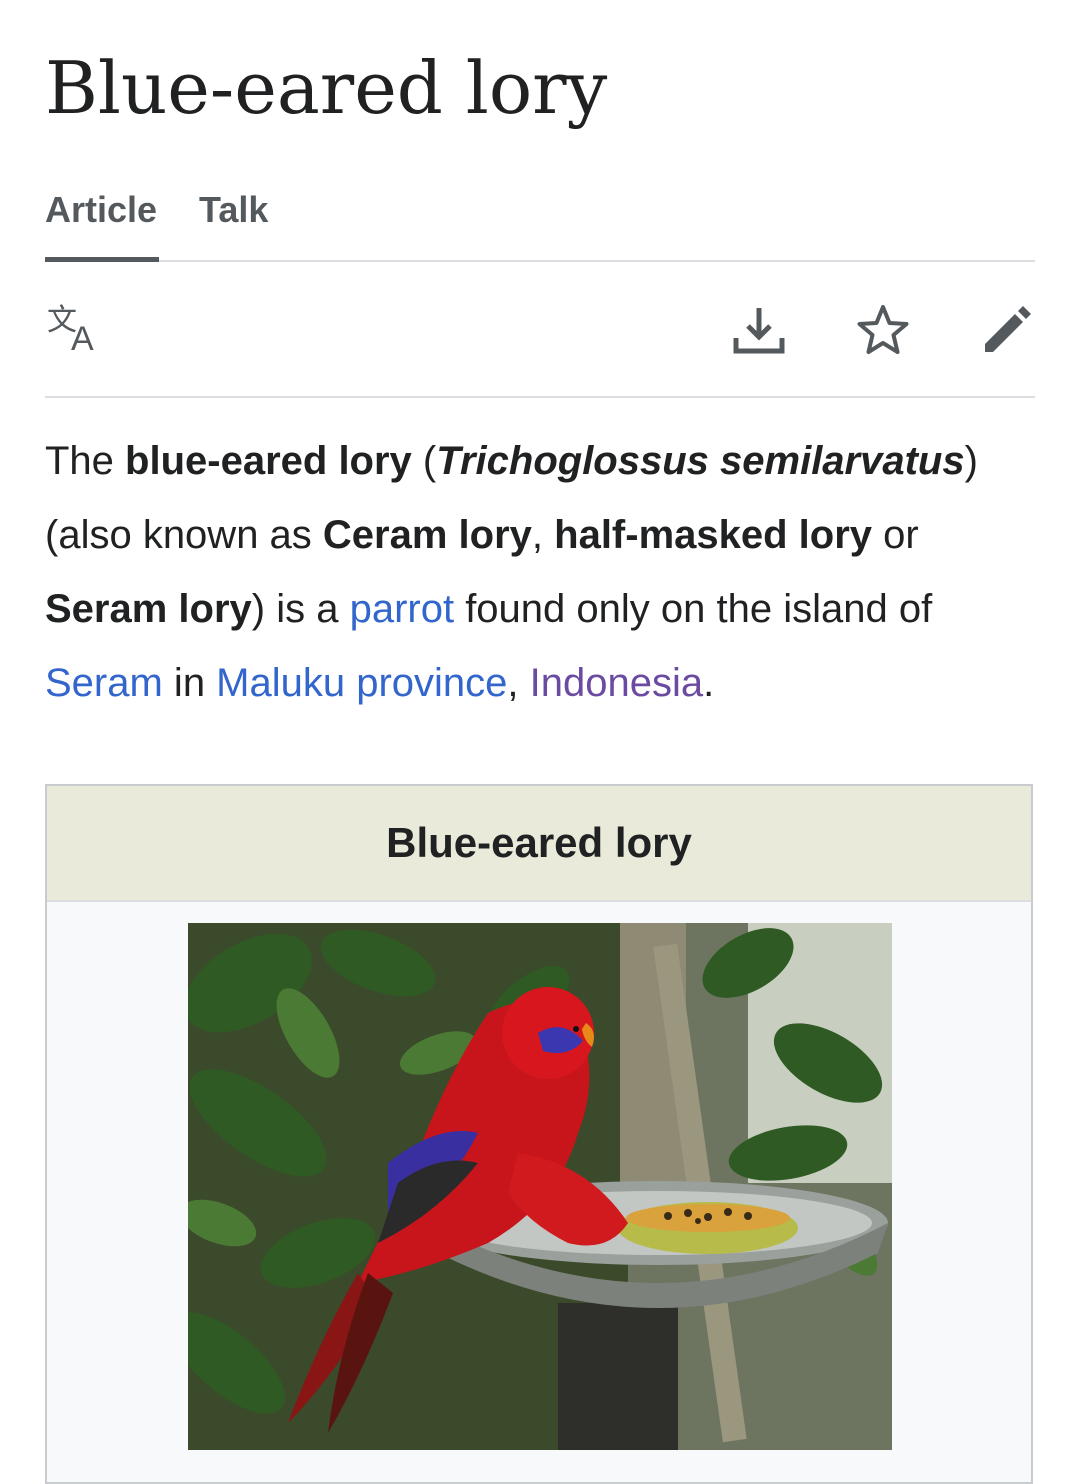 This screenshot has height=1484, width=1080. What do you see at coordinates (300, 609) in the screenshot?
I see `lead-text: ) is a` at bounding box center [300, 609].